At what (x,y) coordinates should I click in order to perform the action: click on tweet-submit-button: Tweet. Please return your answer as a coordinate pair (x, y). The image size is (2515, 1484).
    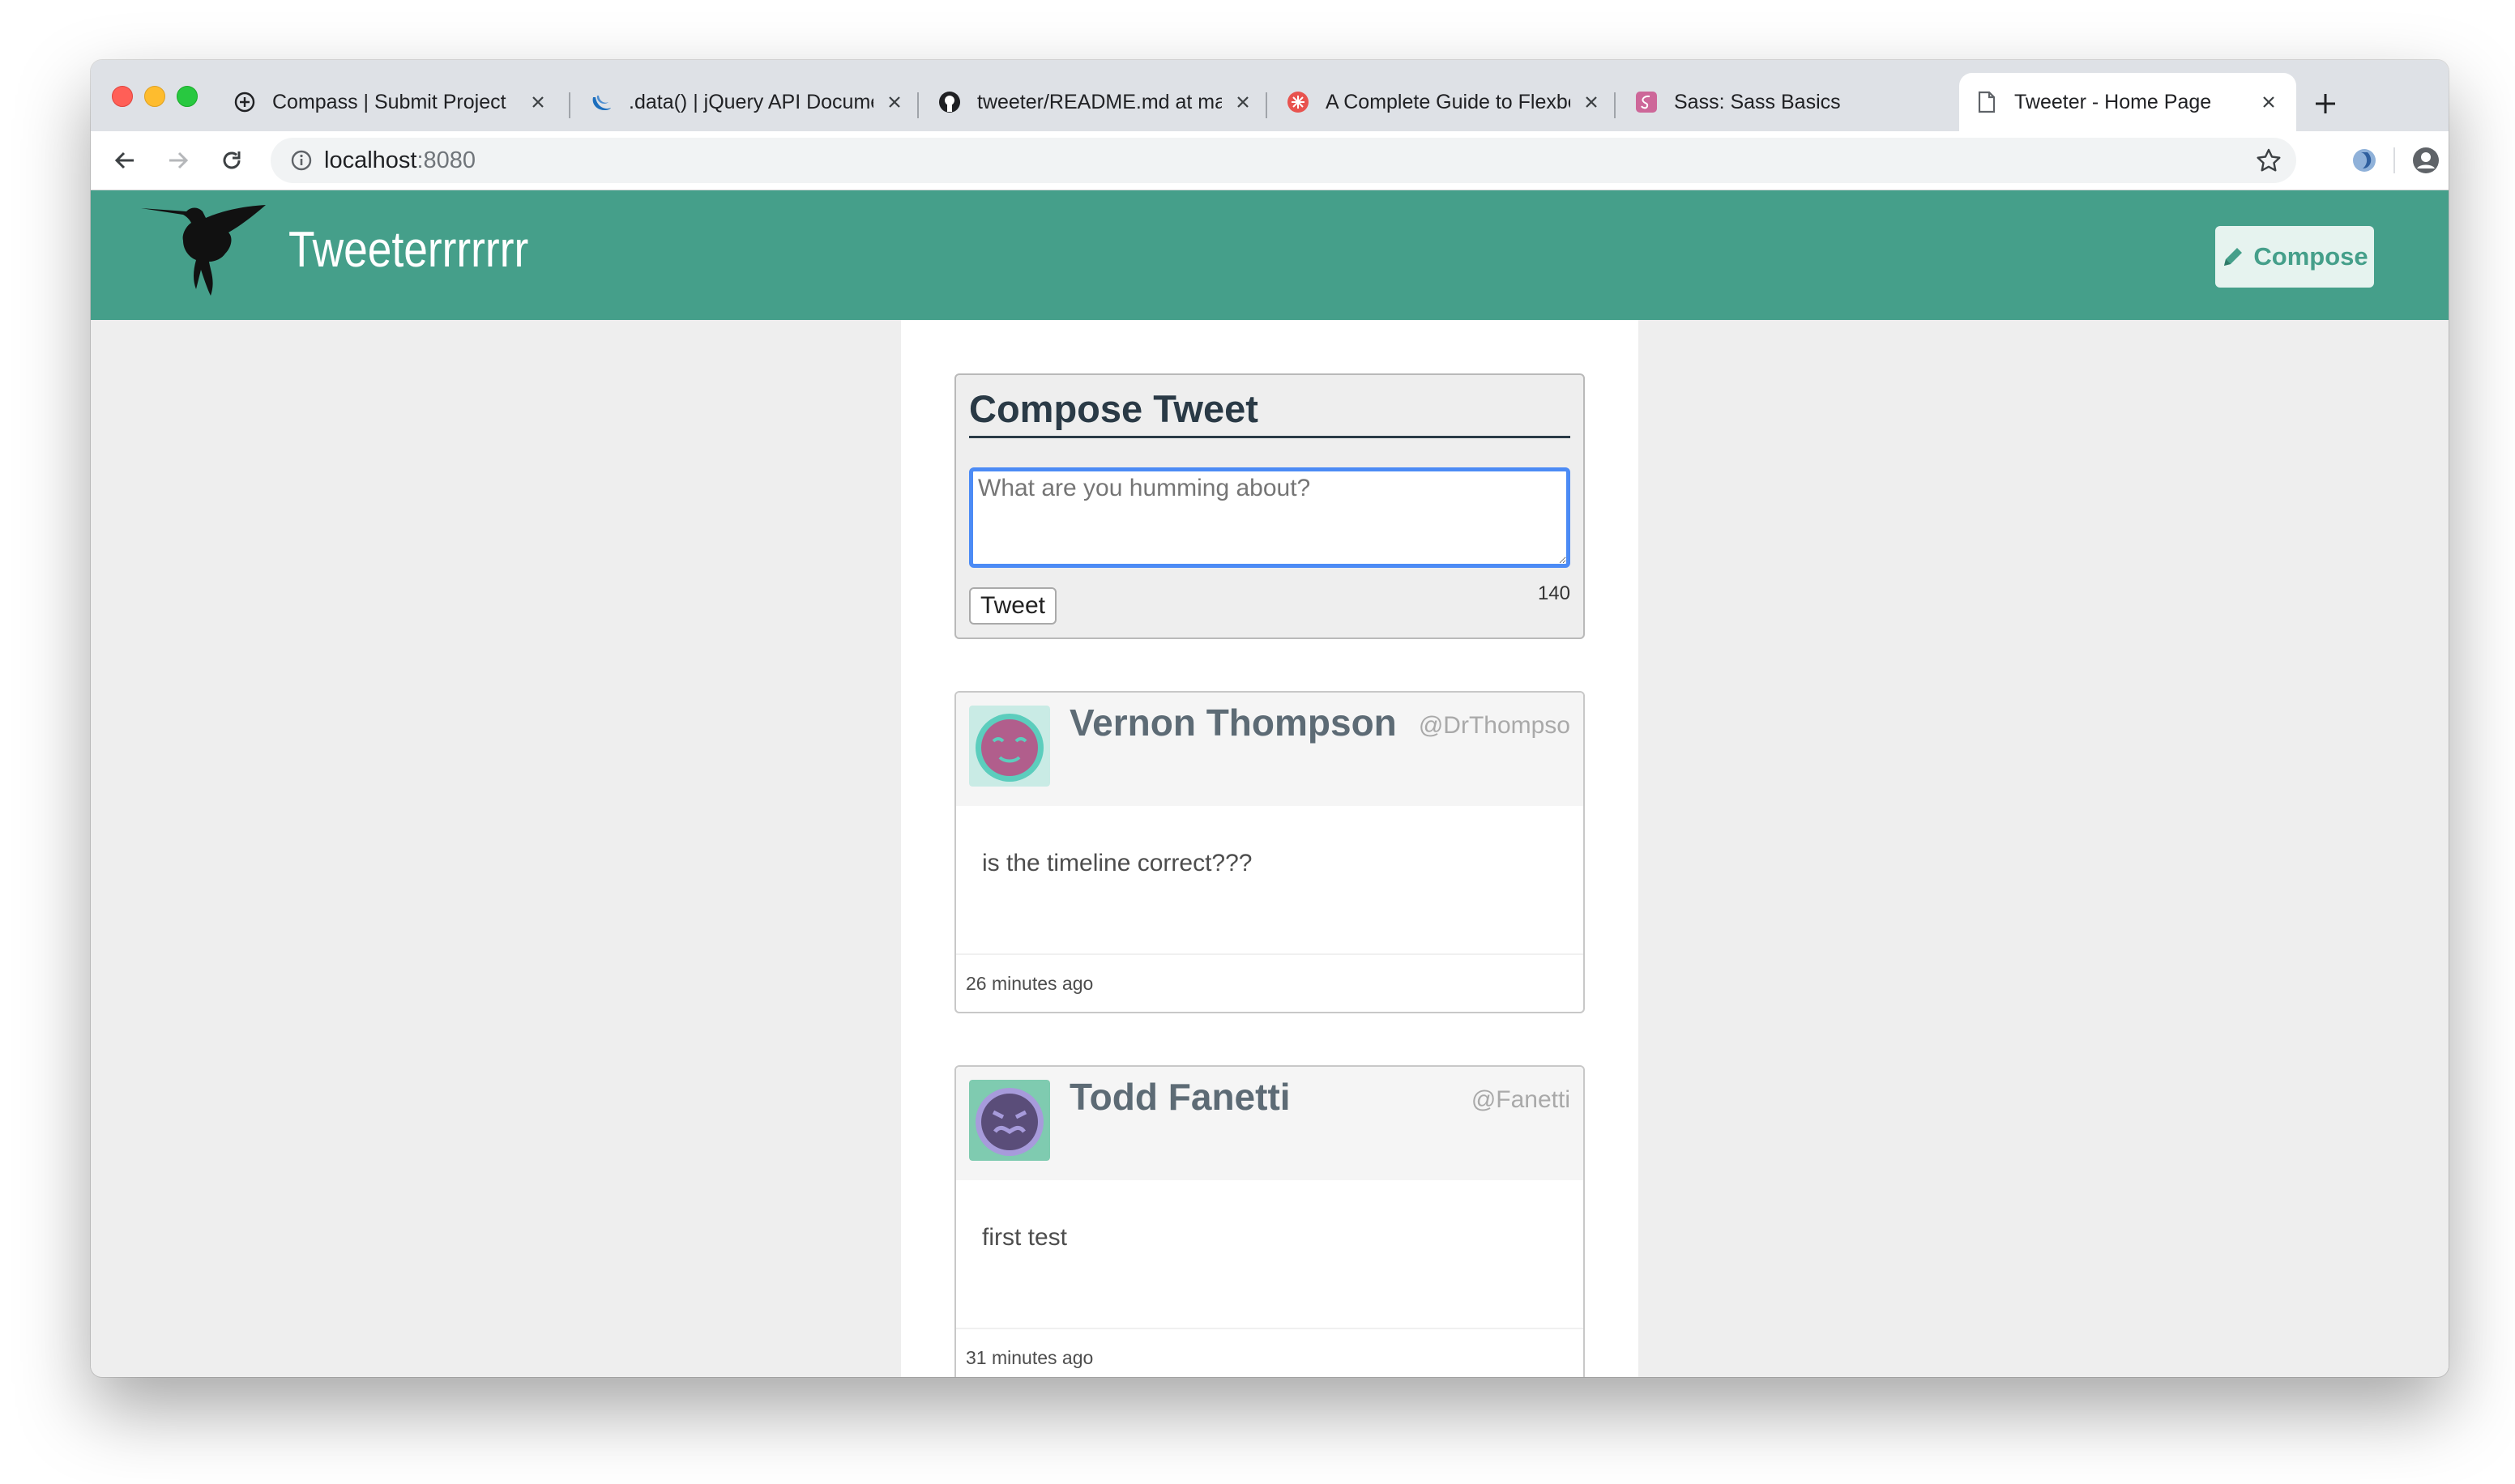
    Looking at the image, I should click on (1013, 606).